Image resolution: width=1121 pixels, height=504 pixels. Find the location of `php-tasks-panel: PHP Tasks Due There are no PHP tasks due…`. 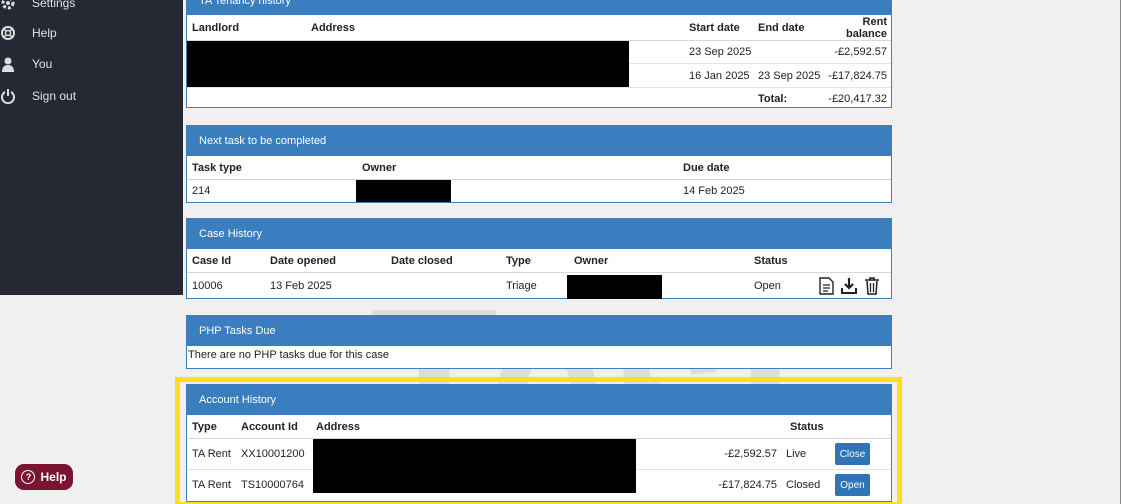

php-tasks-panel: PHP Tasks Due There are no PHP tasks due… is located at coordinates (539, 342).